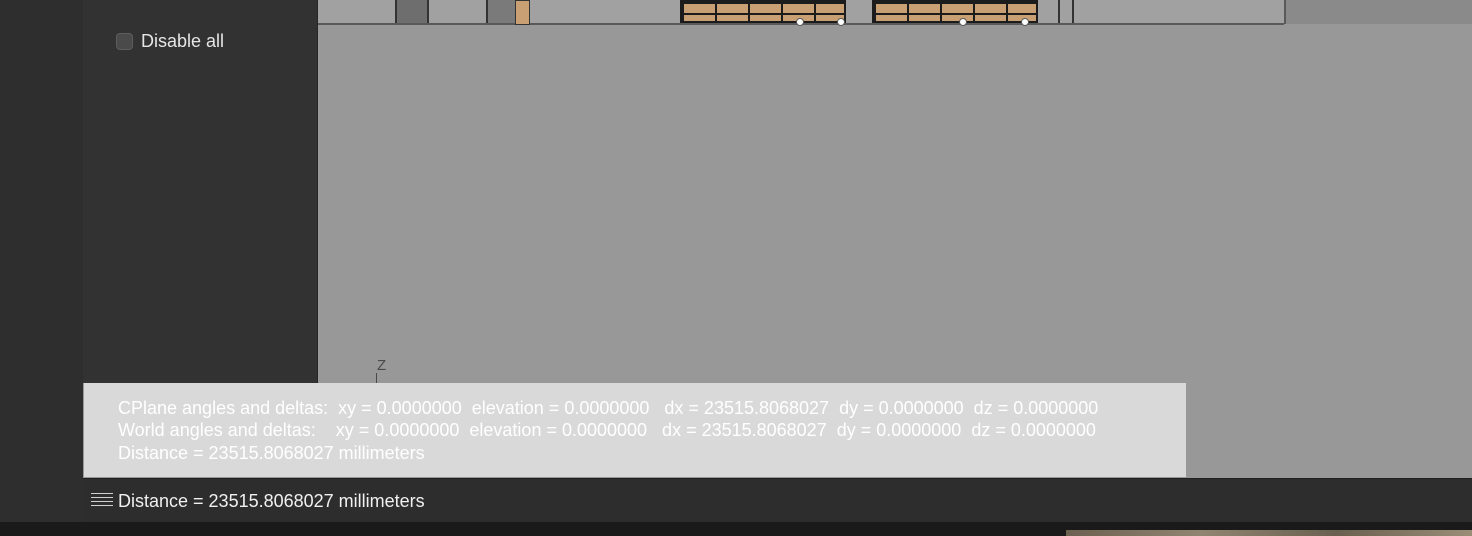  What do you see at coordinates (271, 501) in the screenshot?
I see `command-line-text: Distance = 23515.8068027 millimeters` at bounding box center [271, 501].